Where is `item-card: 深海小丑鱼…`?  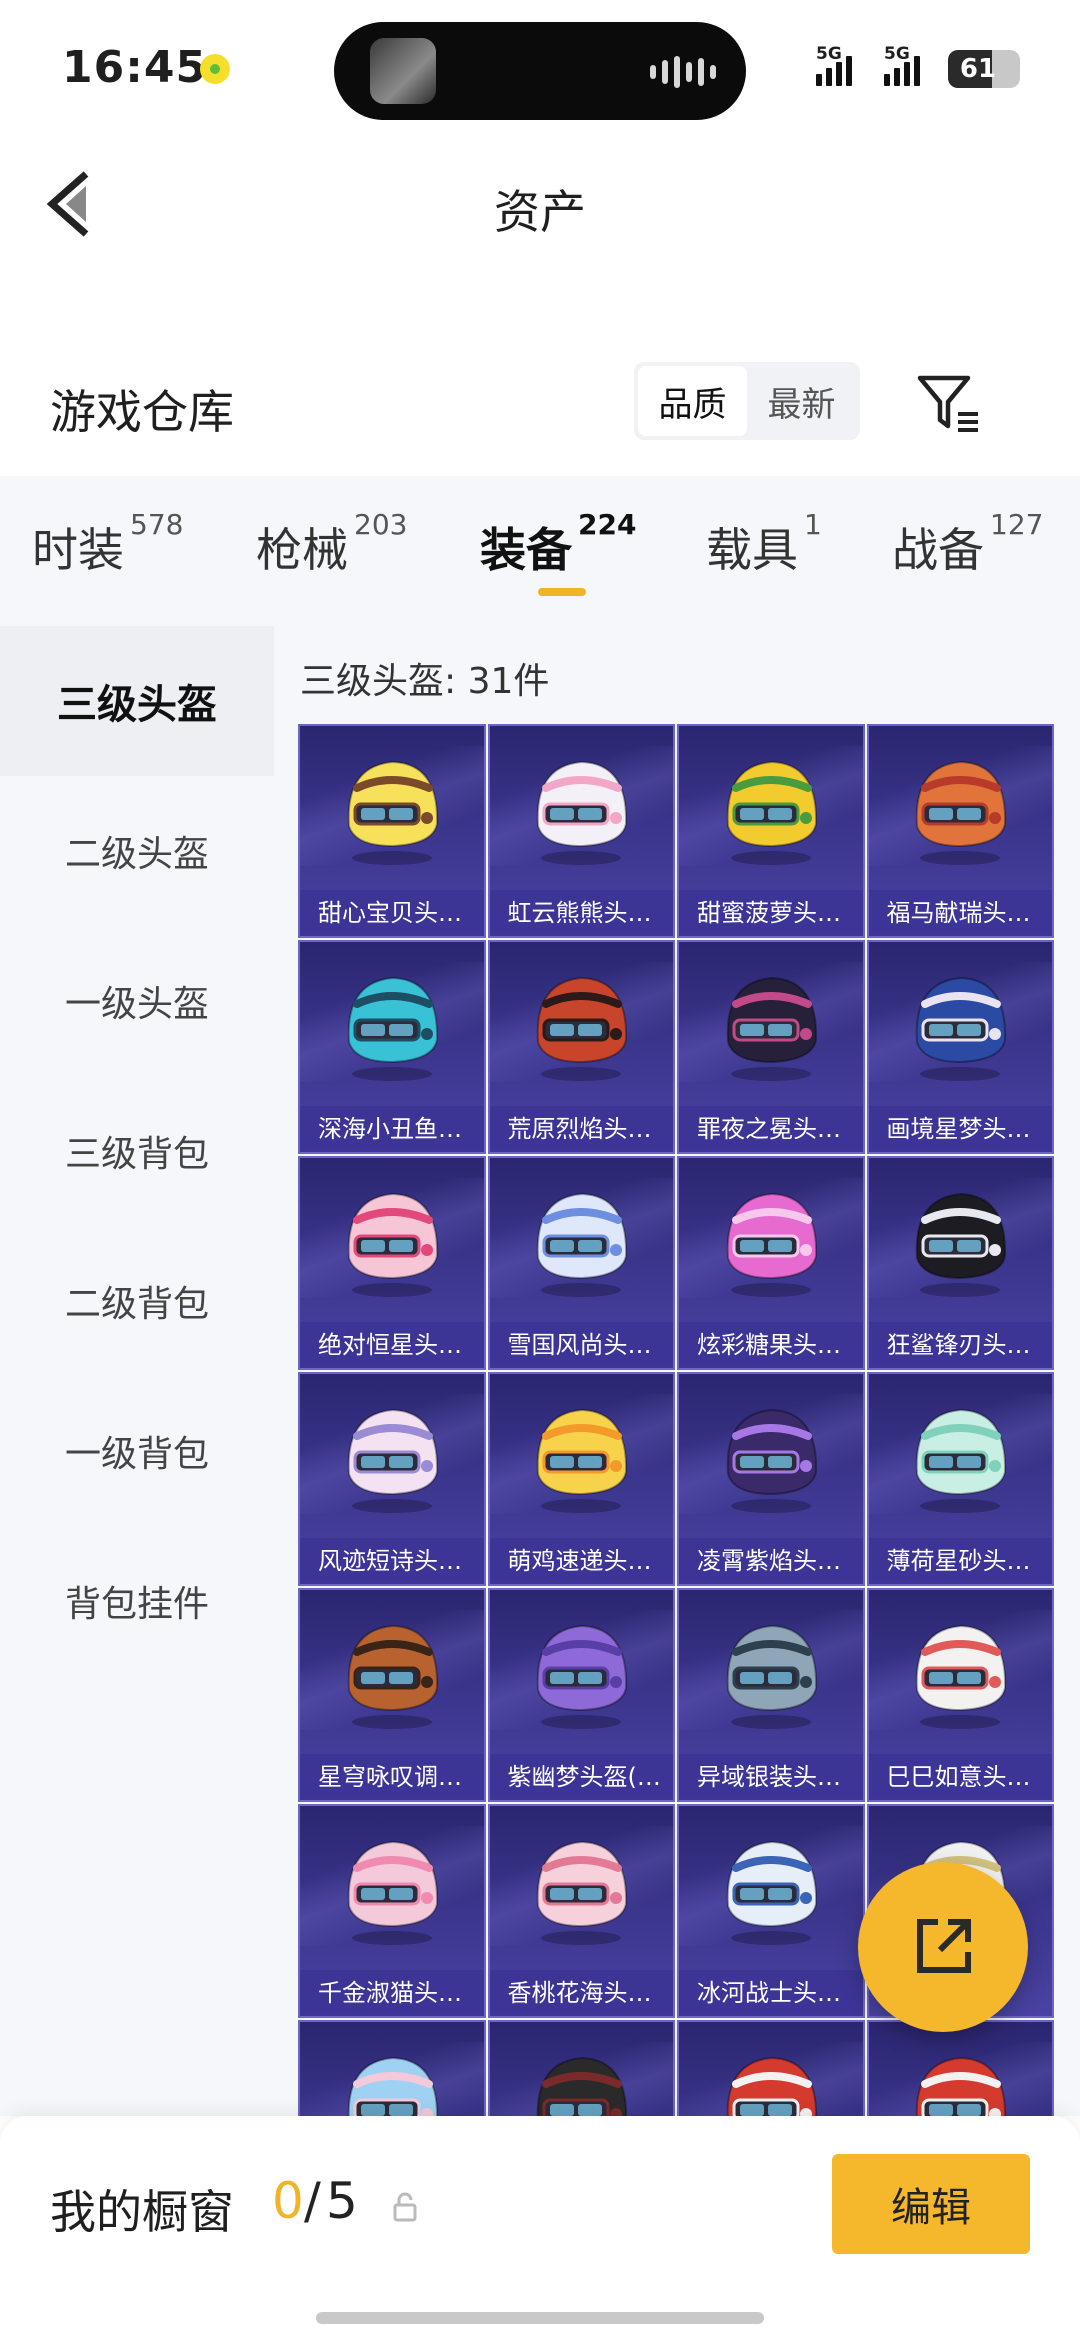 item-card: 深海小丑鱼… is located at coordinates (392, 1047).